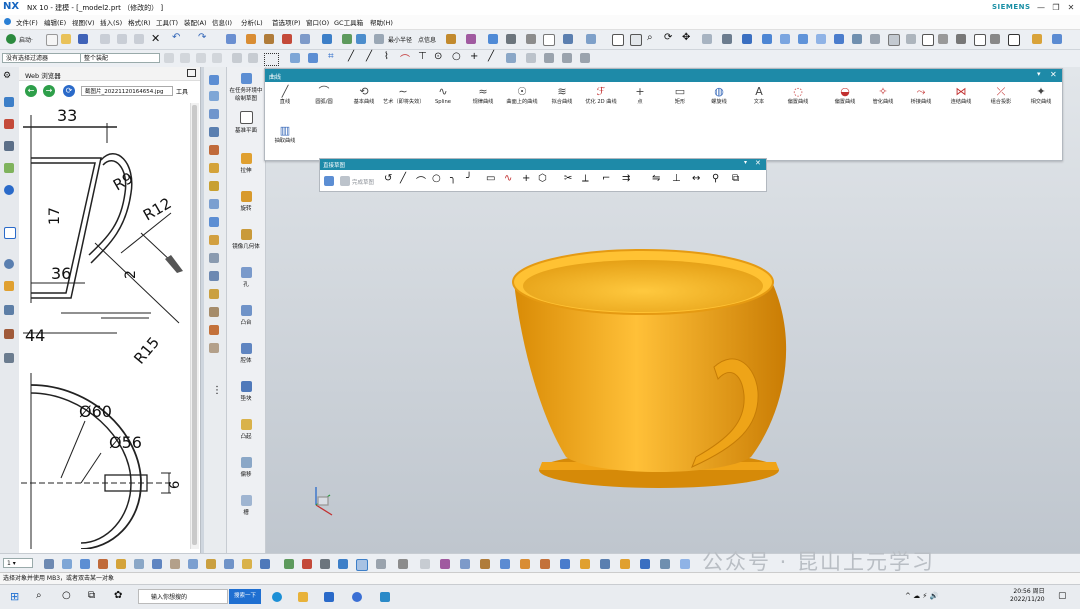 The height and width of the screenshot is (609, 1080). Describe the element at coordinates (839, 39) in the screenshot. I see `view-trimetric-icon` at that location.